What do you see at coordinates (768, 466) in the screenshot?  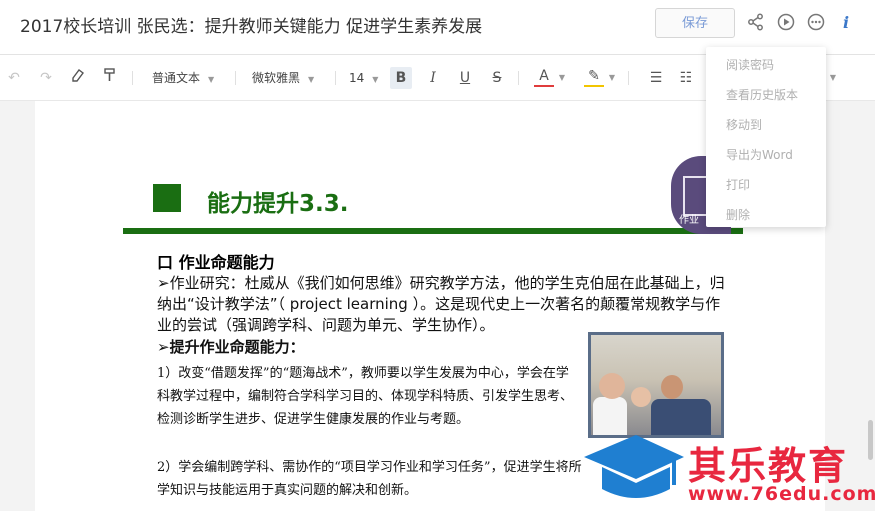 I see `watermark-brand: 其乐教育` at bounding box center [768, 466].